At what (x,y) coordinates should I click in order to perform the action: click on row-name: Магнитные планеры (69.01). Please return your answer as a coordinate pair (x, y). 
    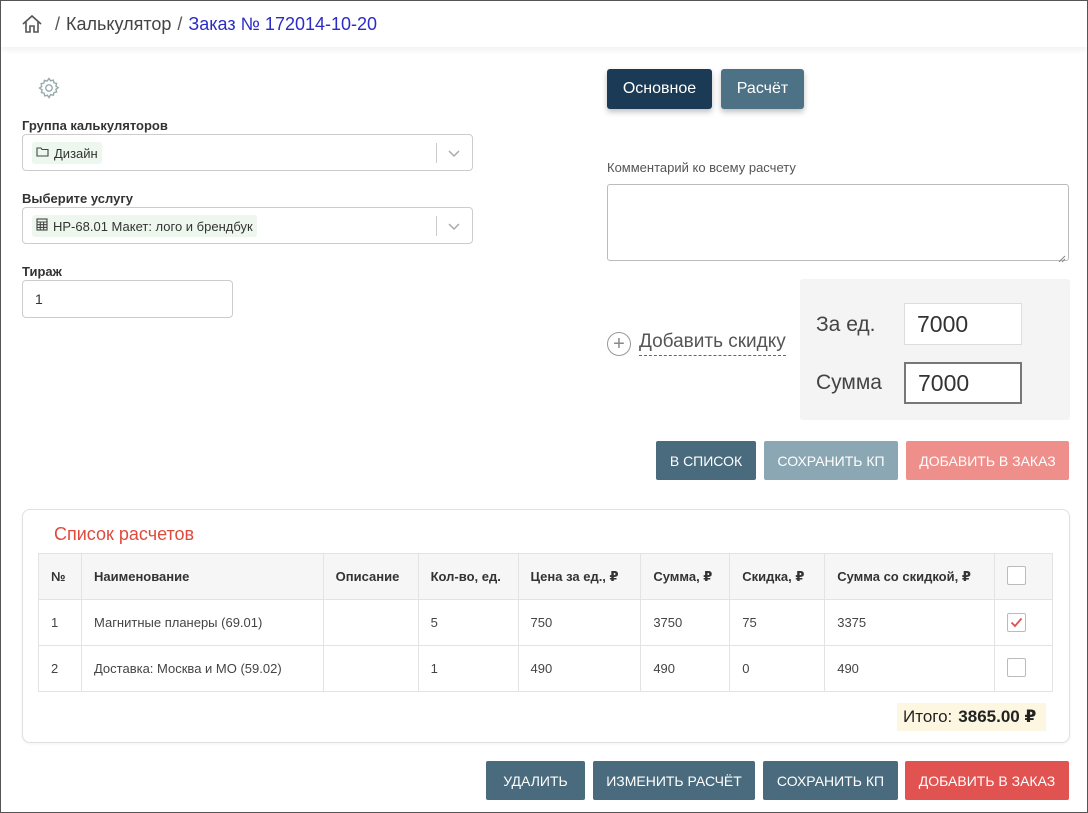
    Looking at the image, I should click on (202, 622).